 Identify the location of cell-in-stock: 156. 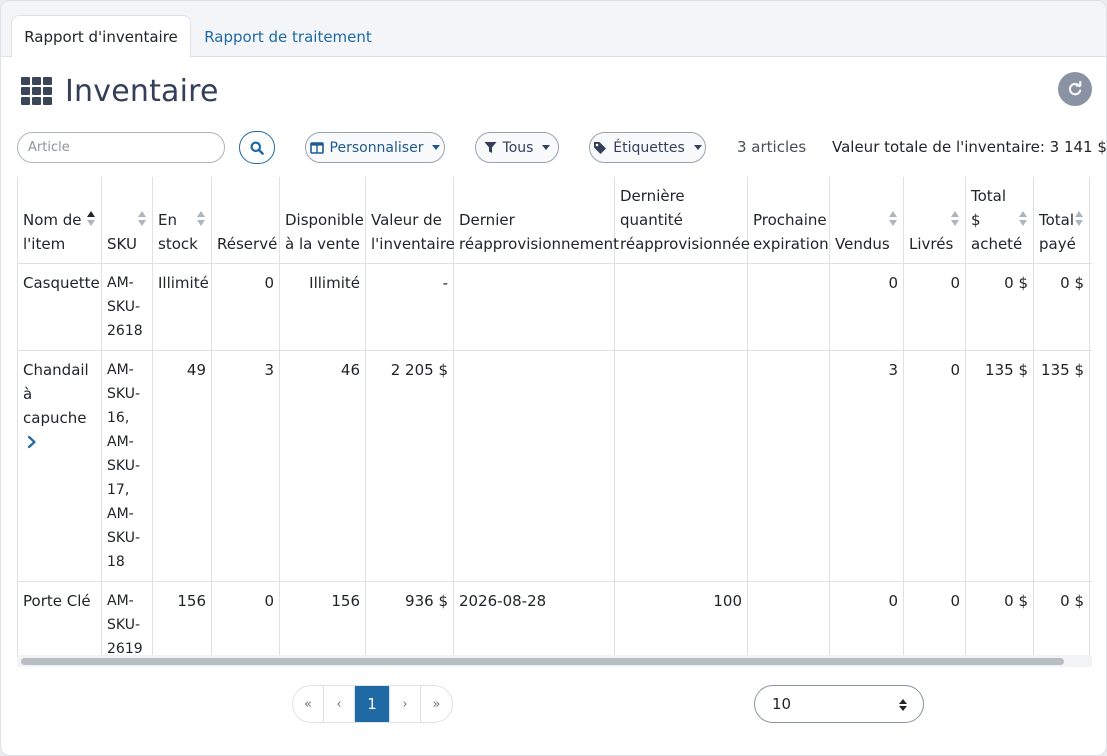
(182, 618).